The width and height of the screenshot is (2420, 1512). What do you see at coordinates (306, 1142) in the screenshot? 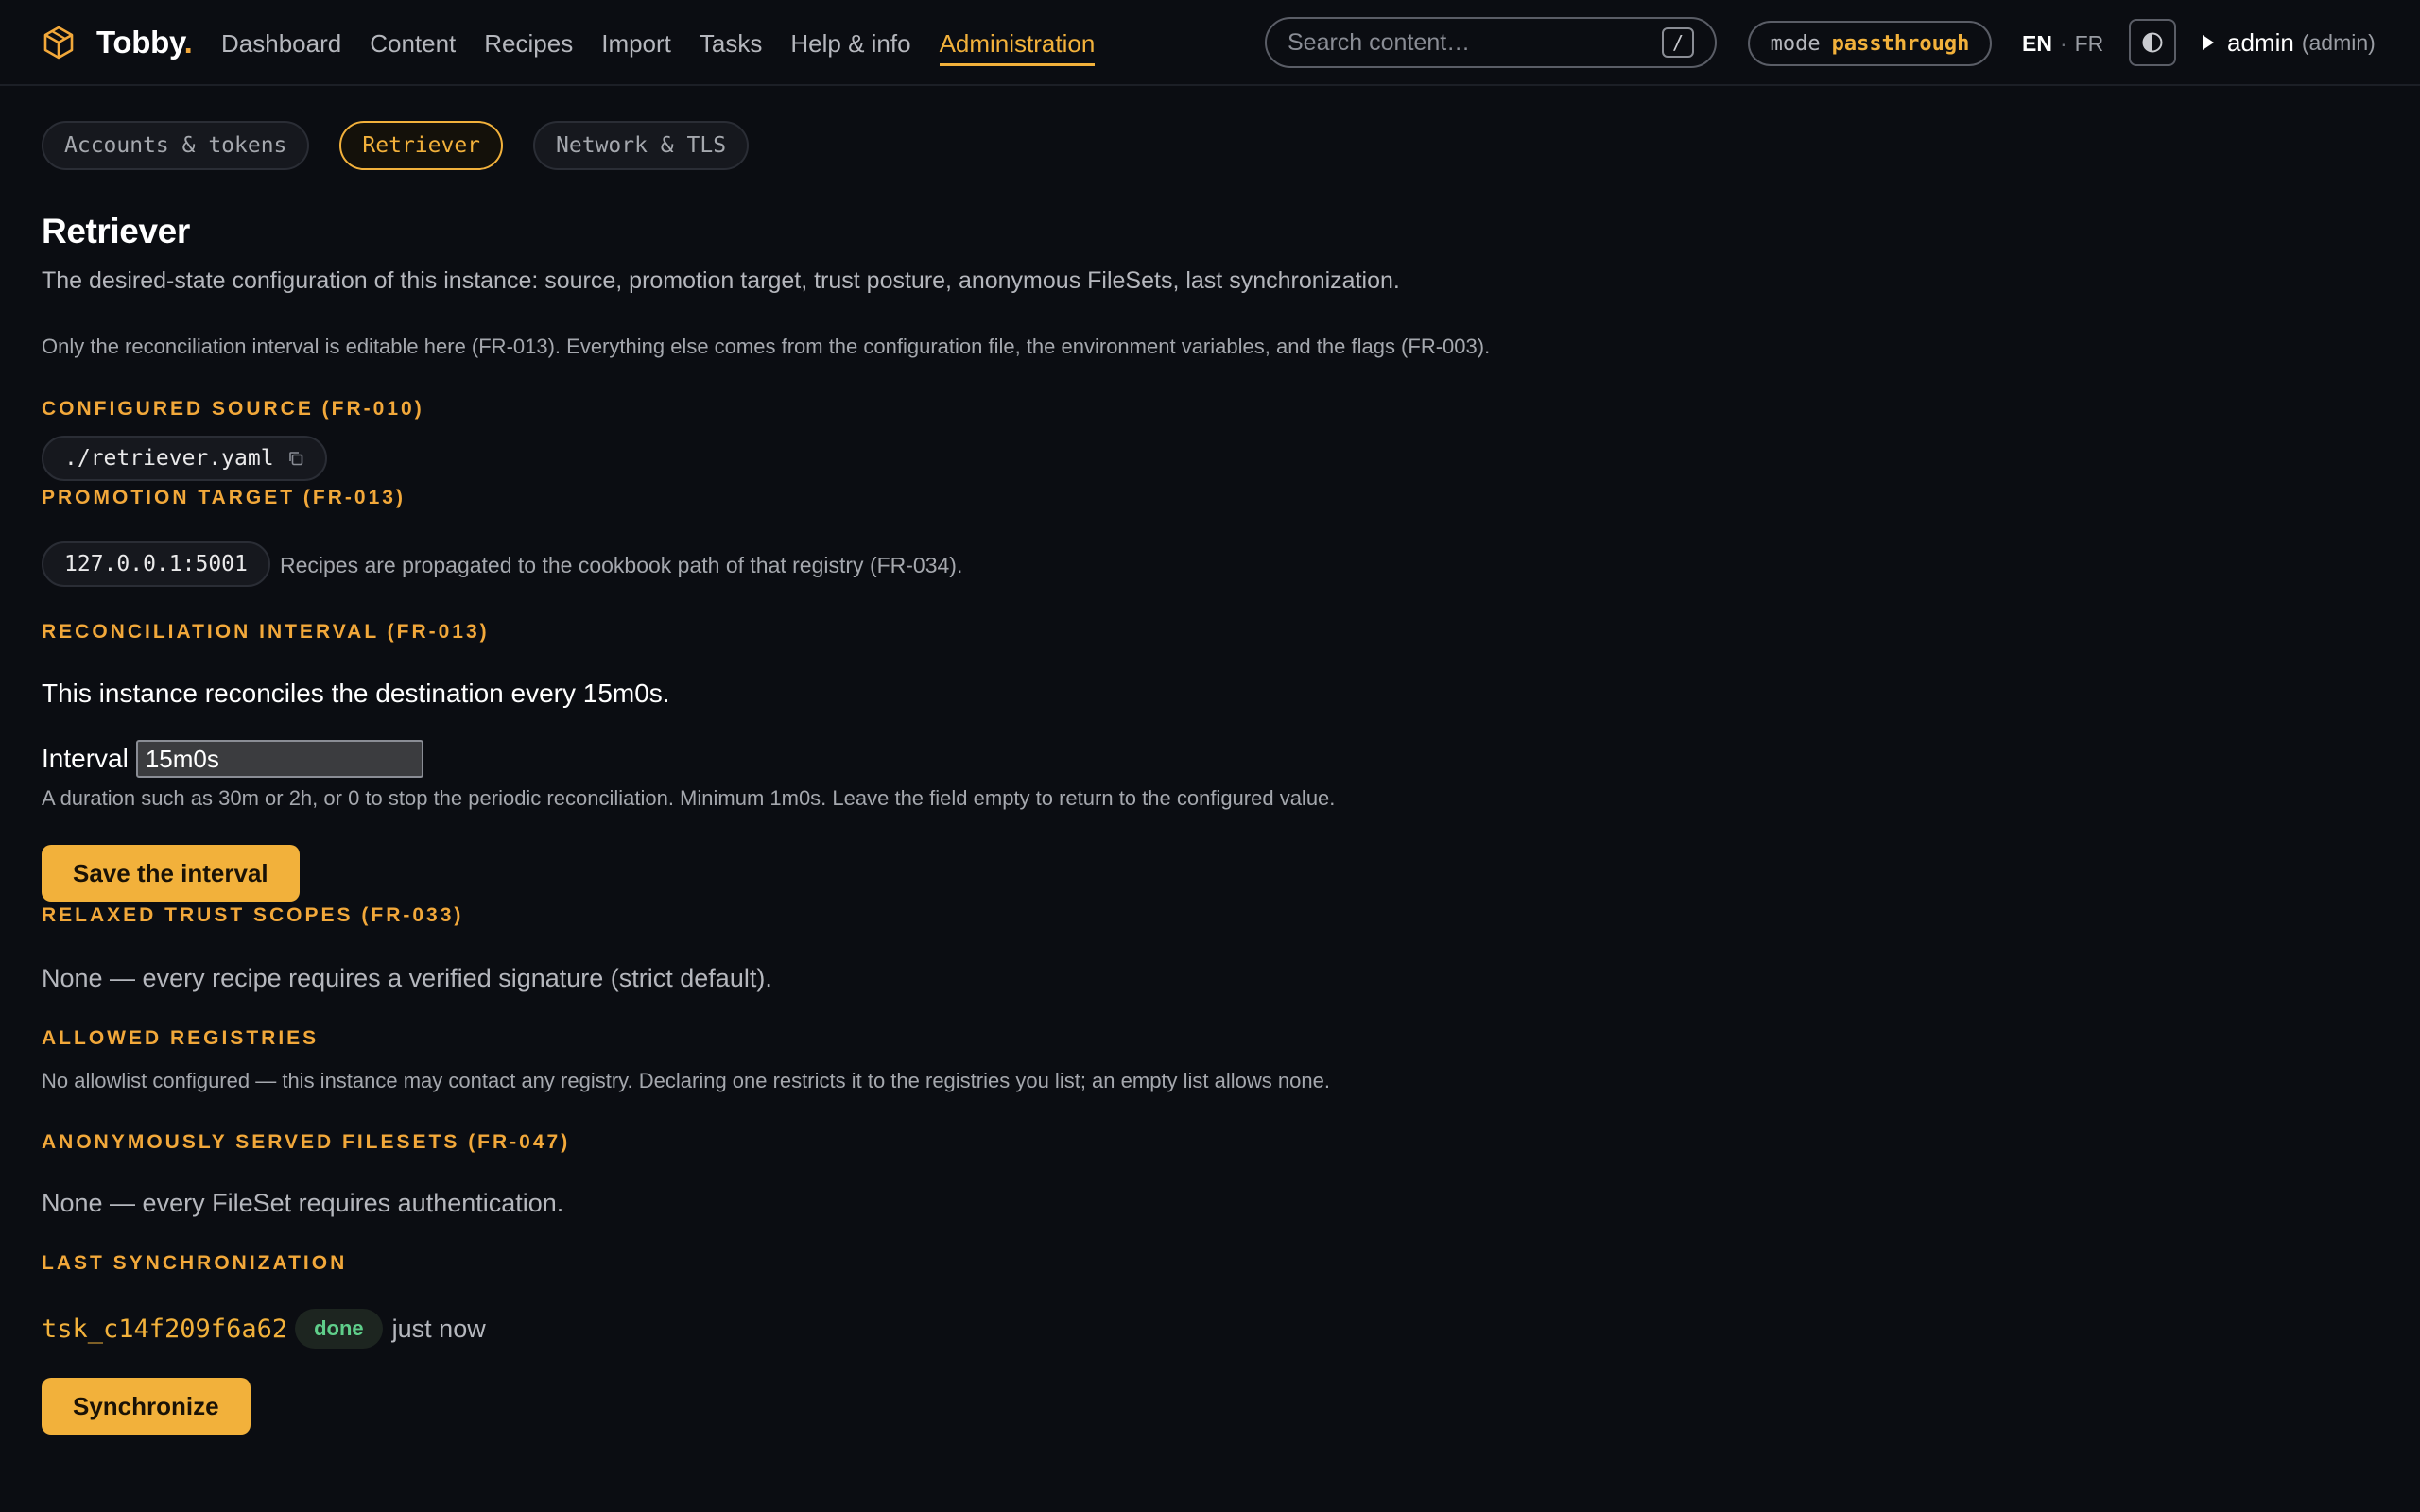
I see `anonymous-filesets-heading: Anonymously served FileSets (FR-047)` at bounding box center [306, 1142].